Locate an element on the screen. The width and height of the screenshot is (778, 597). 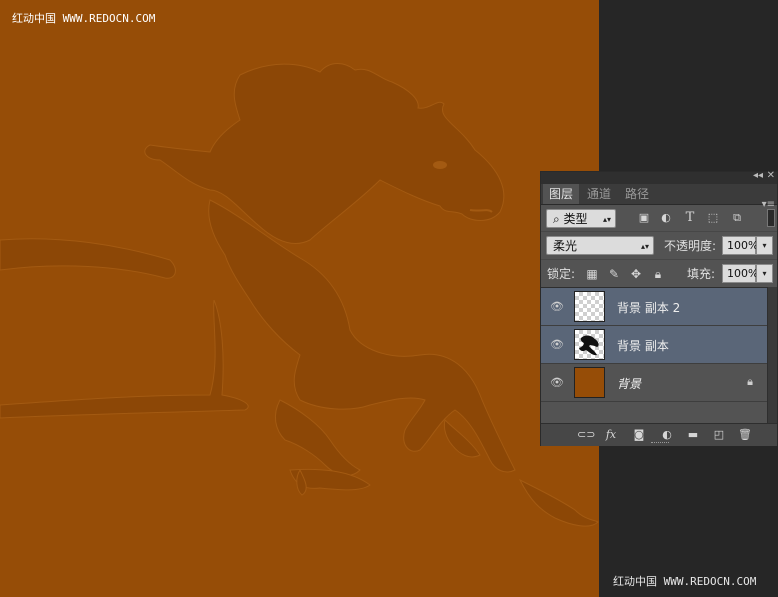
blend-row: 柔光 ▴▾ 不透明度: 100% ▾ is located at coordinates (659, 245).